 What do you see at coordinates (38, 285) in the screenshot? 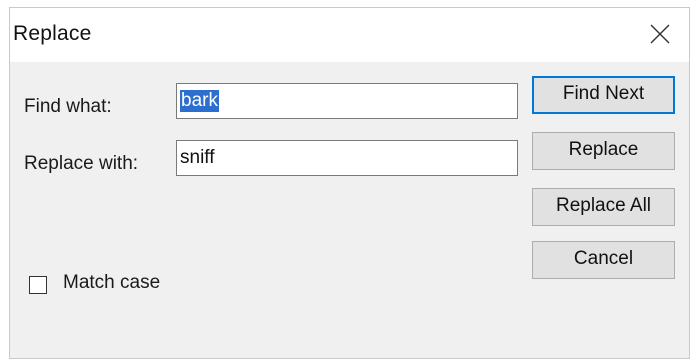
I see `match-case-checkbox` at bounding box center [38, 285].